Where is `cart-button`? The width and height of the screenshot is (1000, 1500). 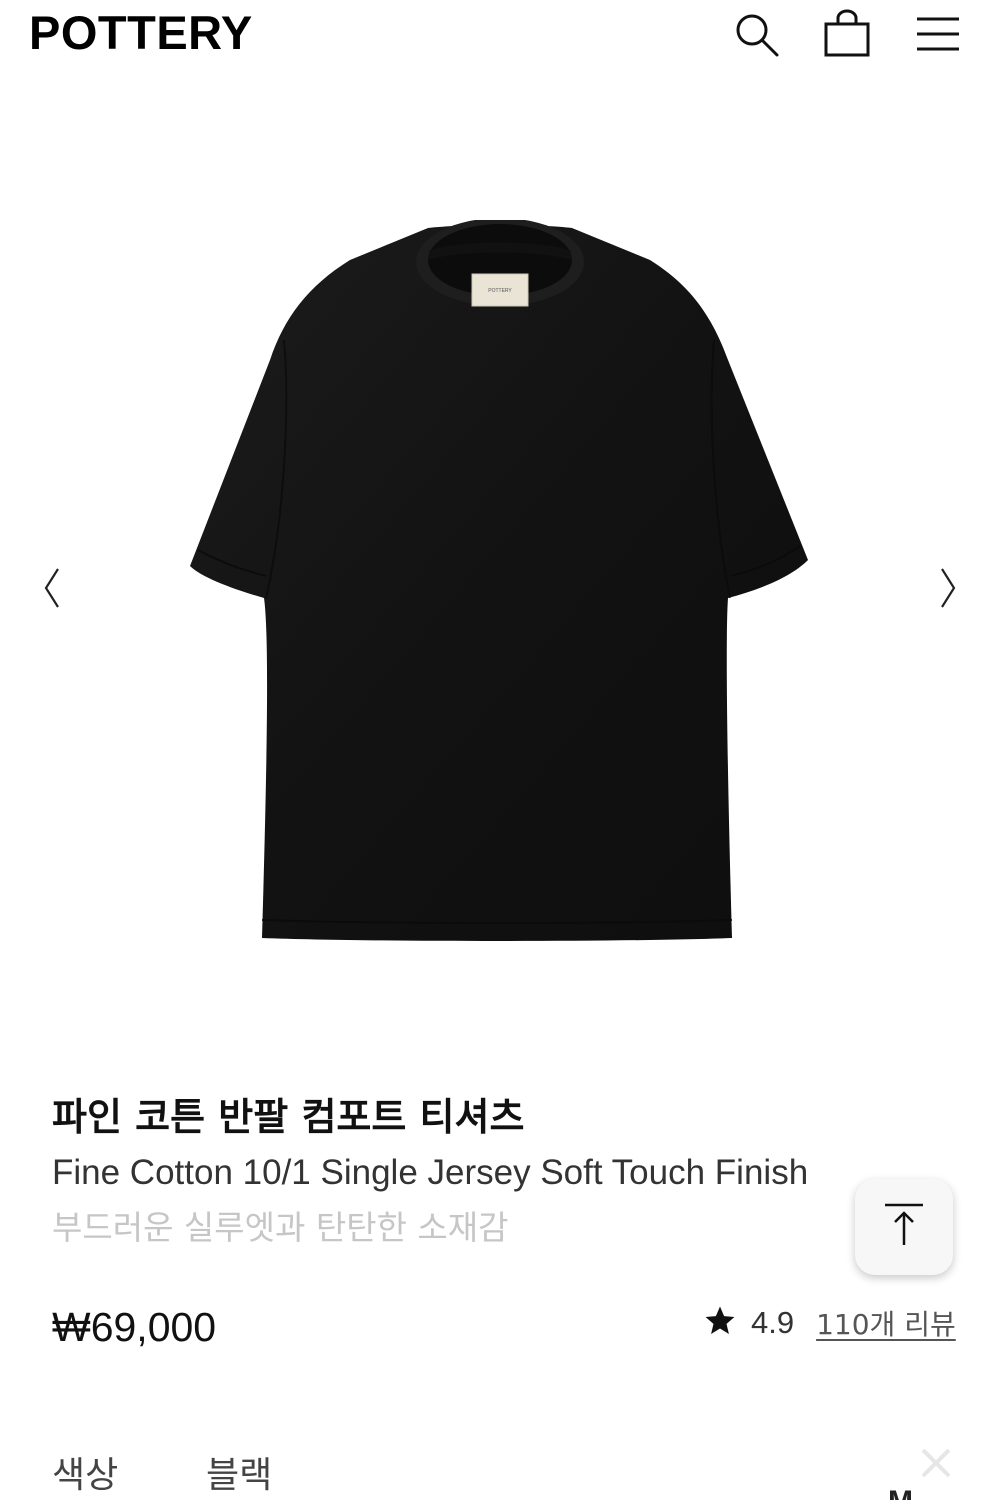
cart-button is located at coordinates (847, 34).